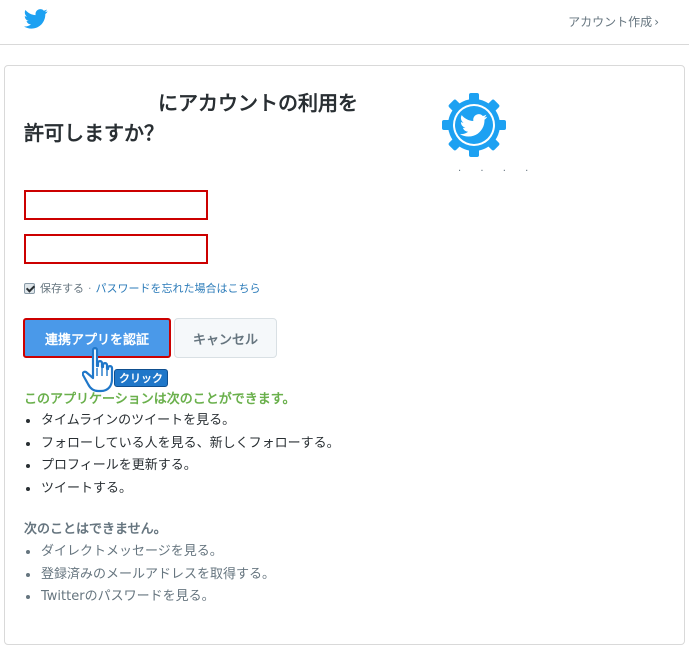 Image resolution: width=689 pixels, height=645 pixels. I want to click on create-account-link: アカウント作成 ›, so click(613, 21).